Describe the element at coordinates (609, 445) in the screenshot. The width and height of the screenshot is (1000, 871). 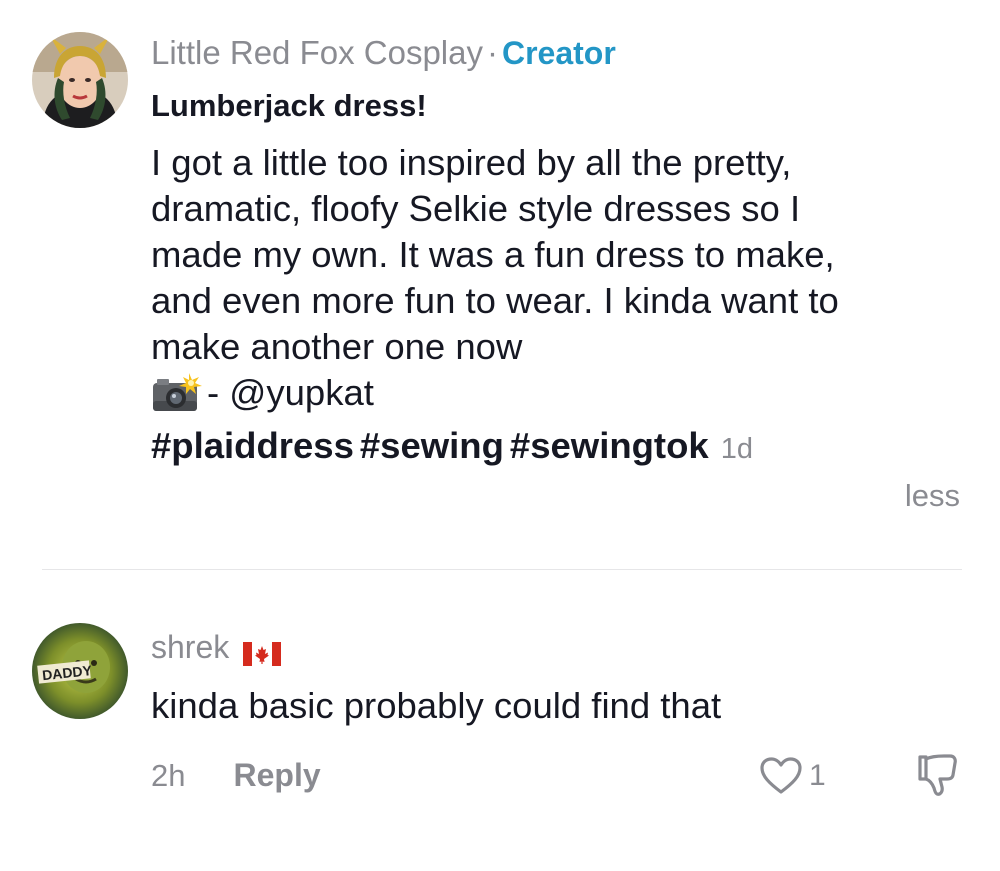
I see `hashtag-link: #sewingtok` at that location.